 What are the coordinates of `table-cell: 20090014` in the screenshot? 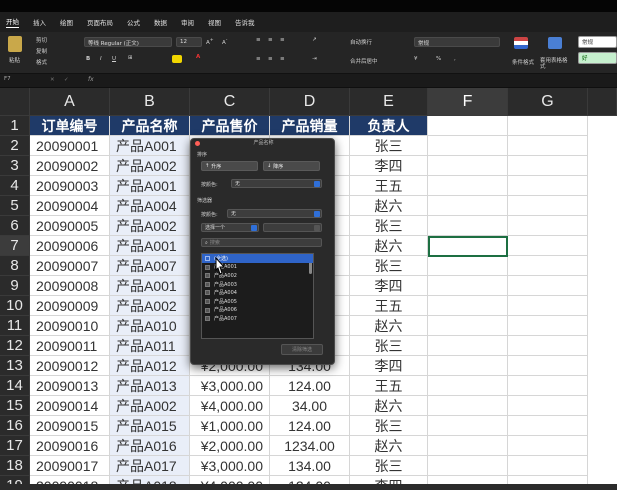 It's located at (70, 406).